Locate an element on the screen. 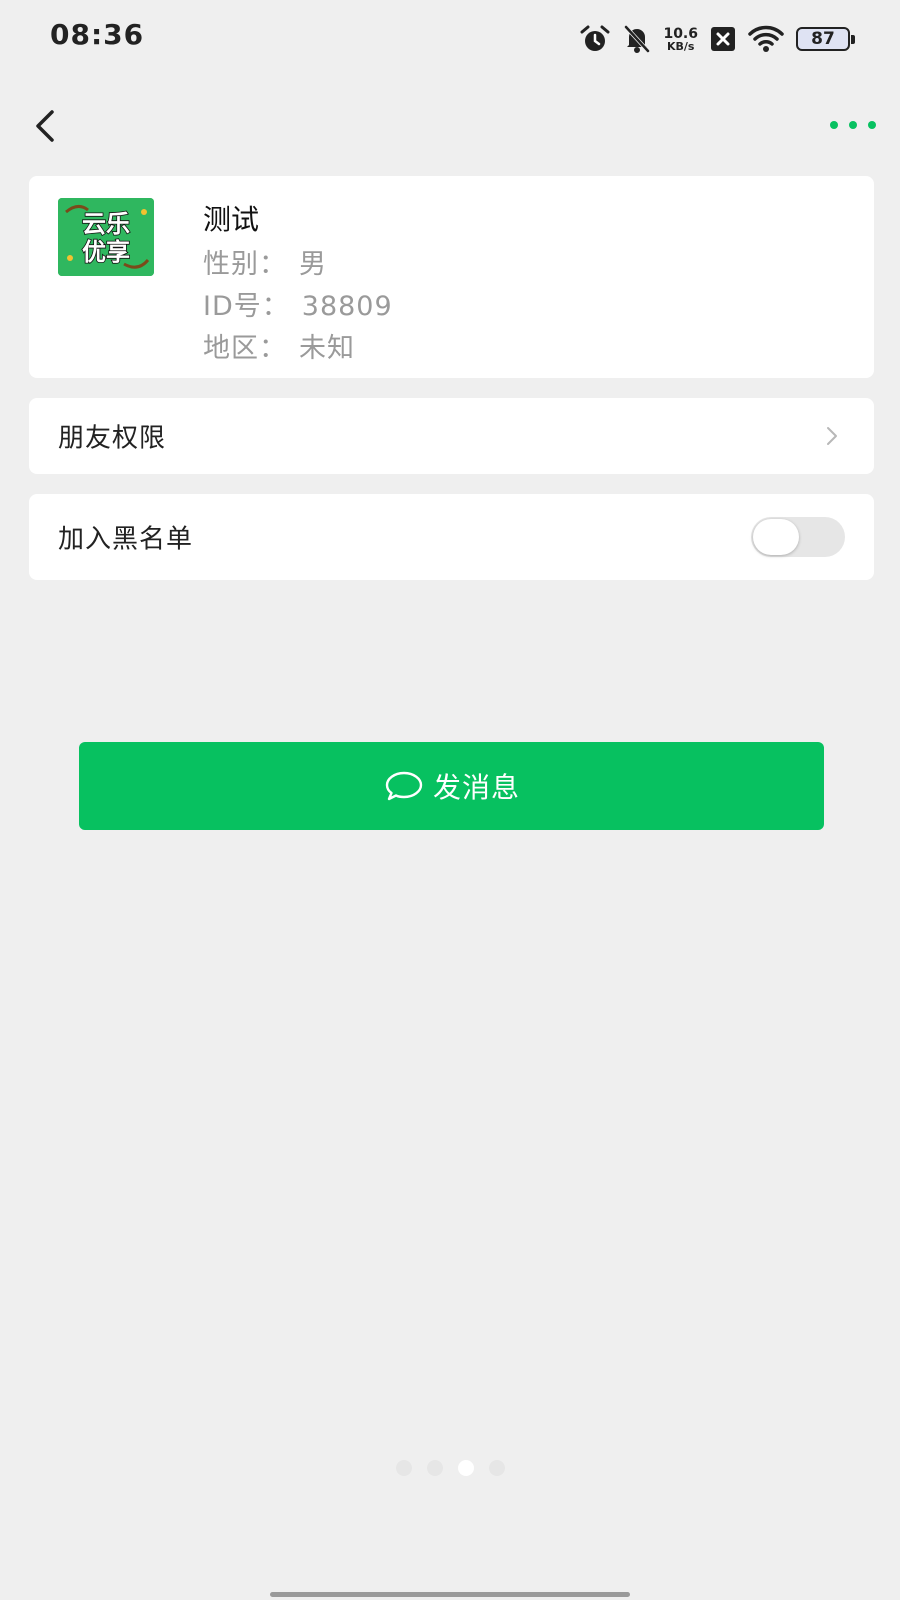  avatar-logo: 云乐 优享 is located at coordinates (106, 237).